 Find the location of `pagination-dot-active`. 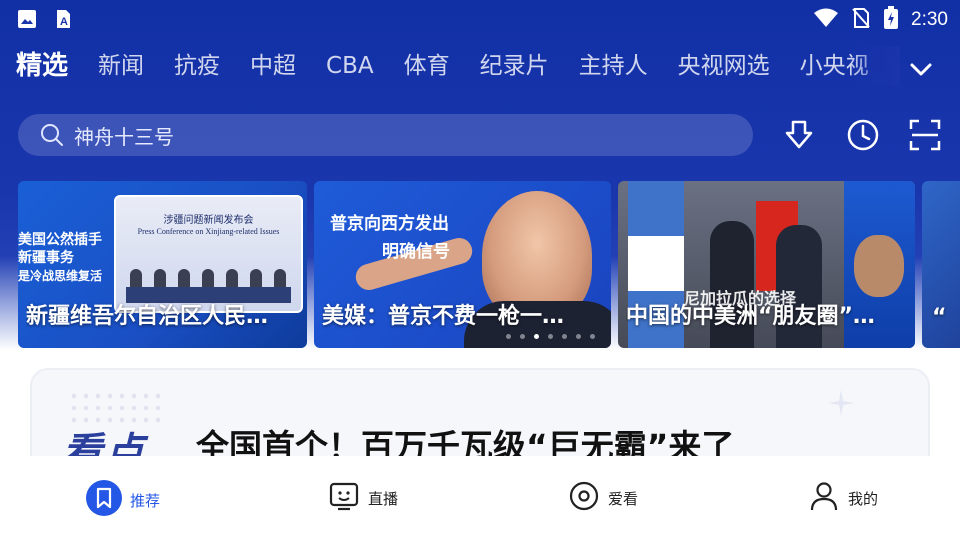

pagination-dot-active is located at coordinates (536, 336).